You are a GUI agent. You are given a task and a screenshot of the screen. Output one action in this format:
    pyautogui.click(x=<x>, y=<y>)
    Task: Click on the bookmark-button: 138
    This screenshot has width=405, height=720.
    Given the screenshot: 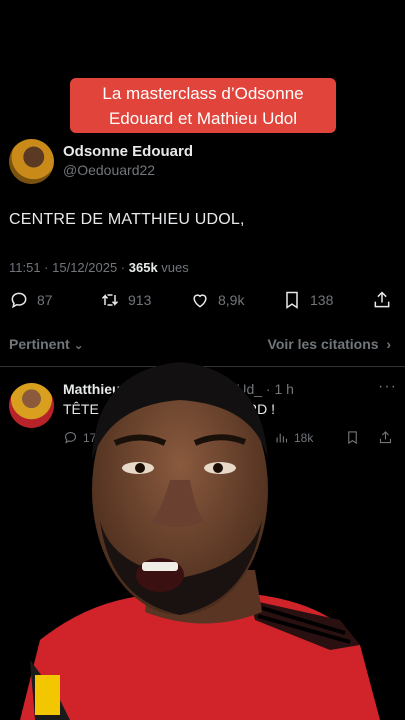 What is the action you would take?
    pyautogui.click(x=307, y=300)
    